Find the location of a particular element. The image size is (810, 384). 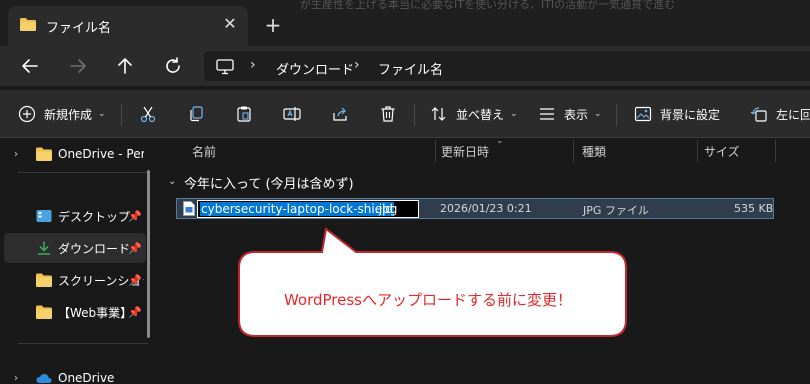

new-button-label: 新規作成 is located at coordinates (68, 114).